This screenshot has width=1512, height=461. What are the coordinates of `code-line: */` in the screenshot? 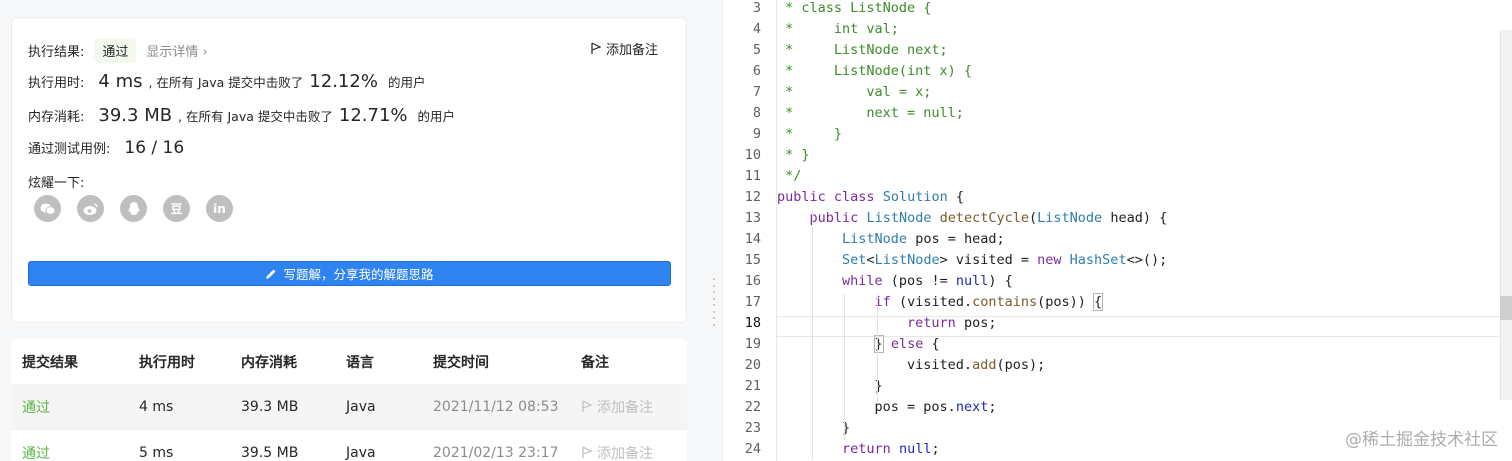 It's located at (789, 176).